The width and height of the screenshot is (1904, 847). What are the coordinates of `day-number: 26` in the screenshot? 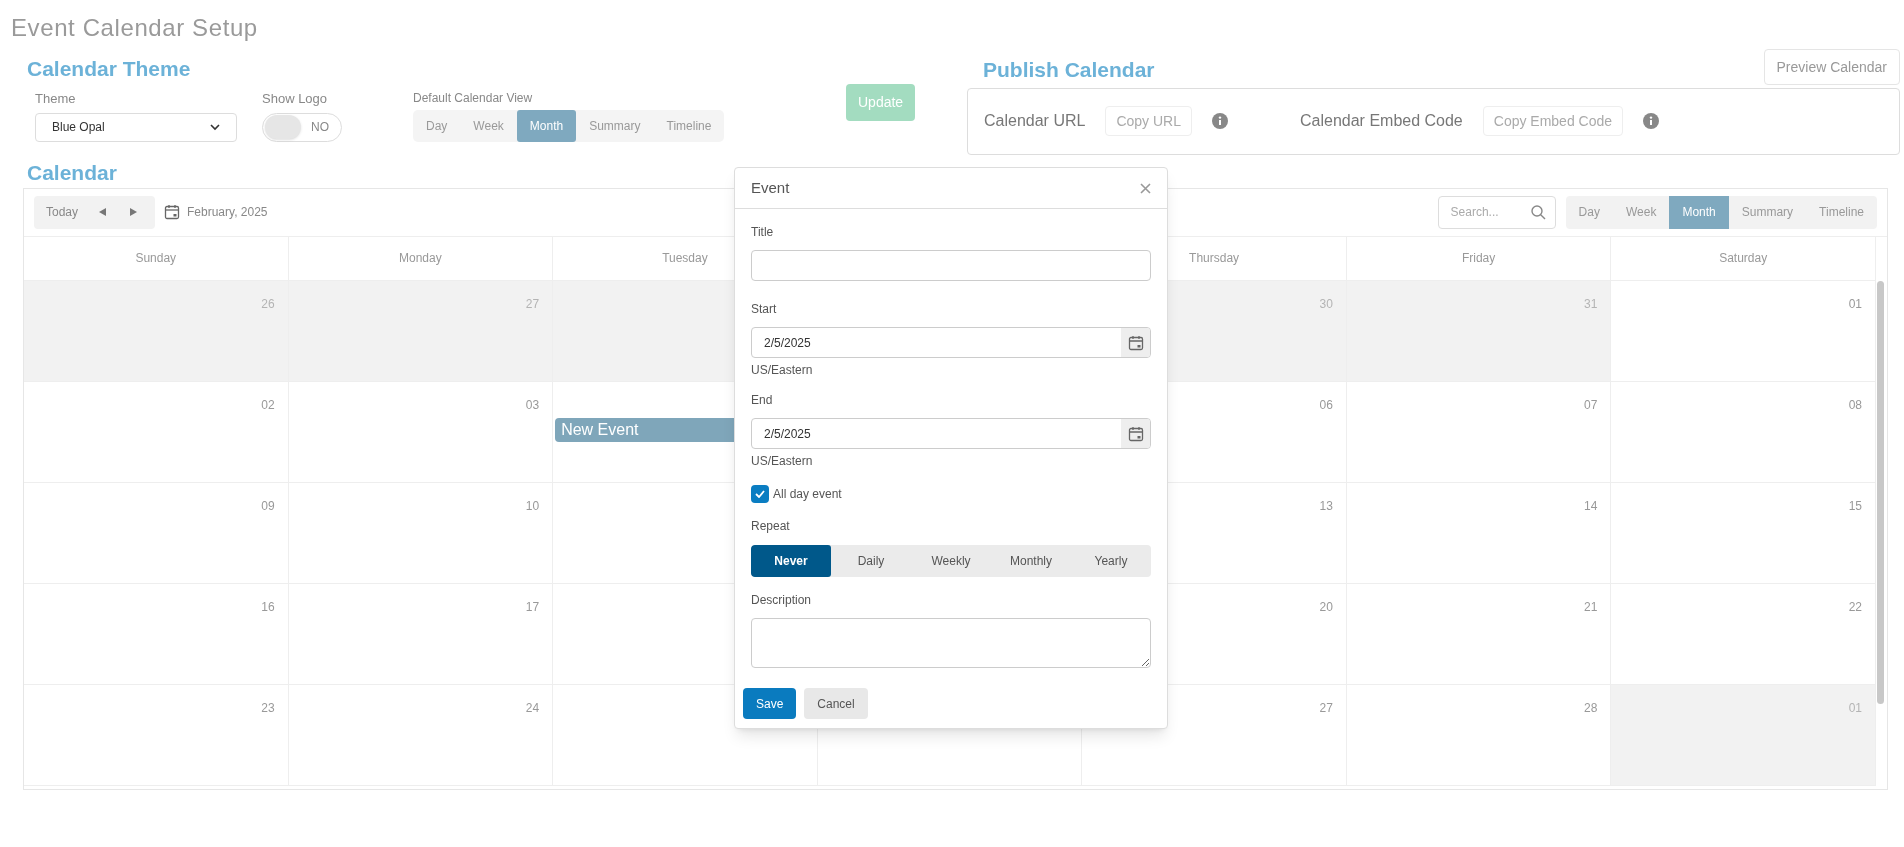 It's located at (268, 304).